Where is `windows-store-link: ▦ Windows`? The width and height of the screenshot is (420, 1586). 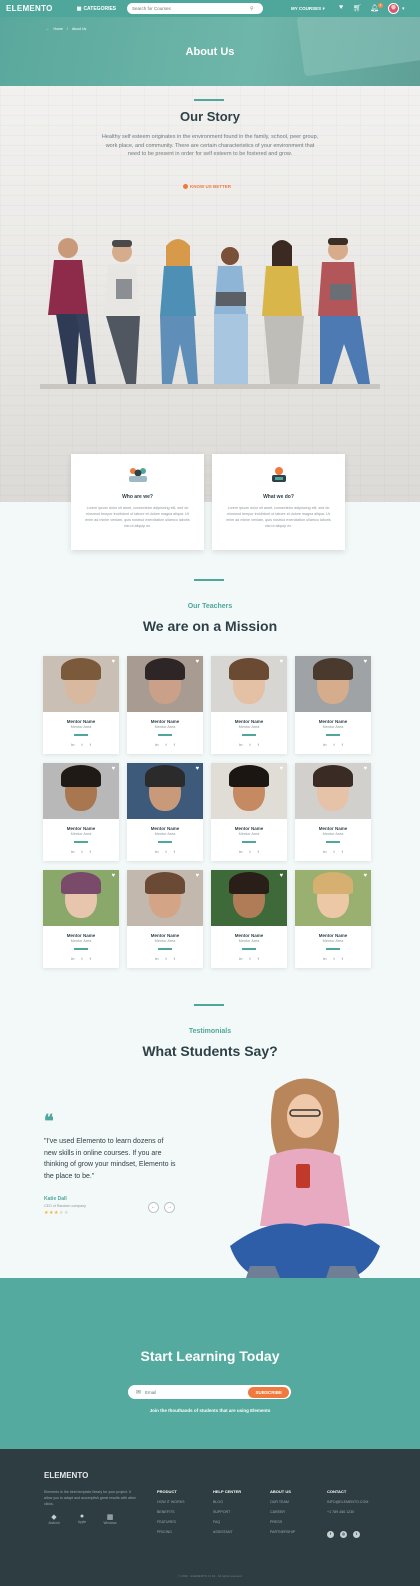
windows-store-link: ▦ Windows is located at coordinates (110, 1519).